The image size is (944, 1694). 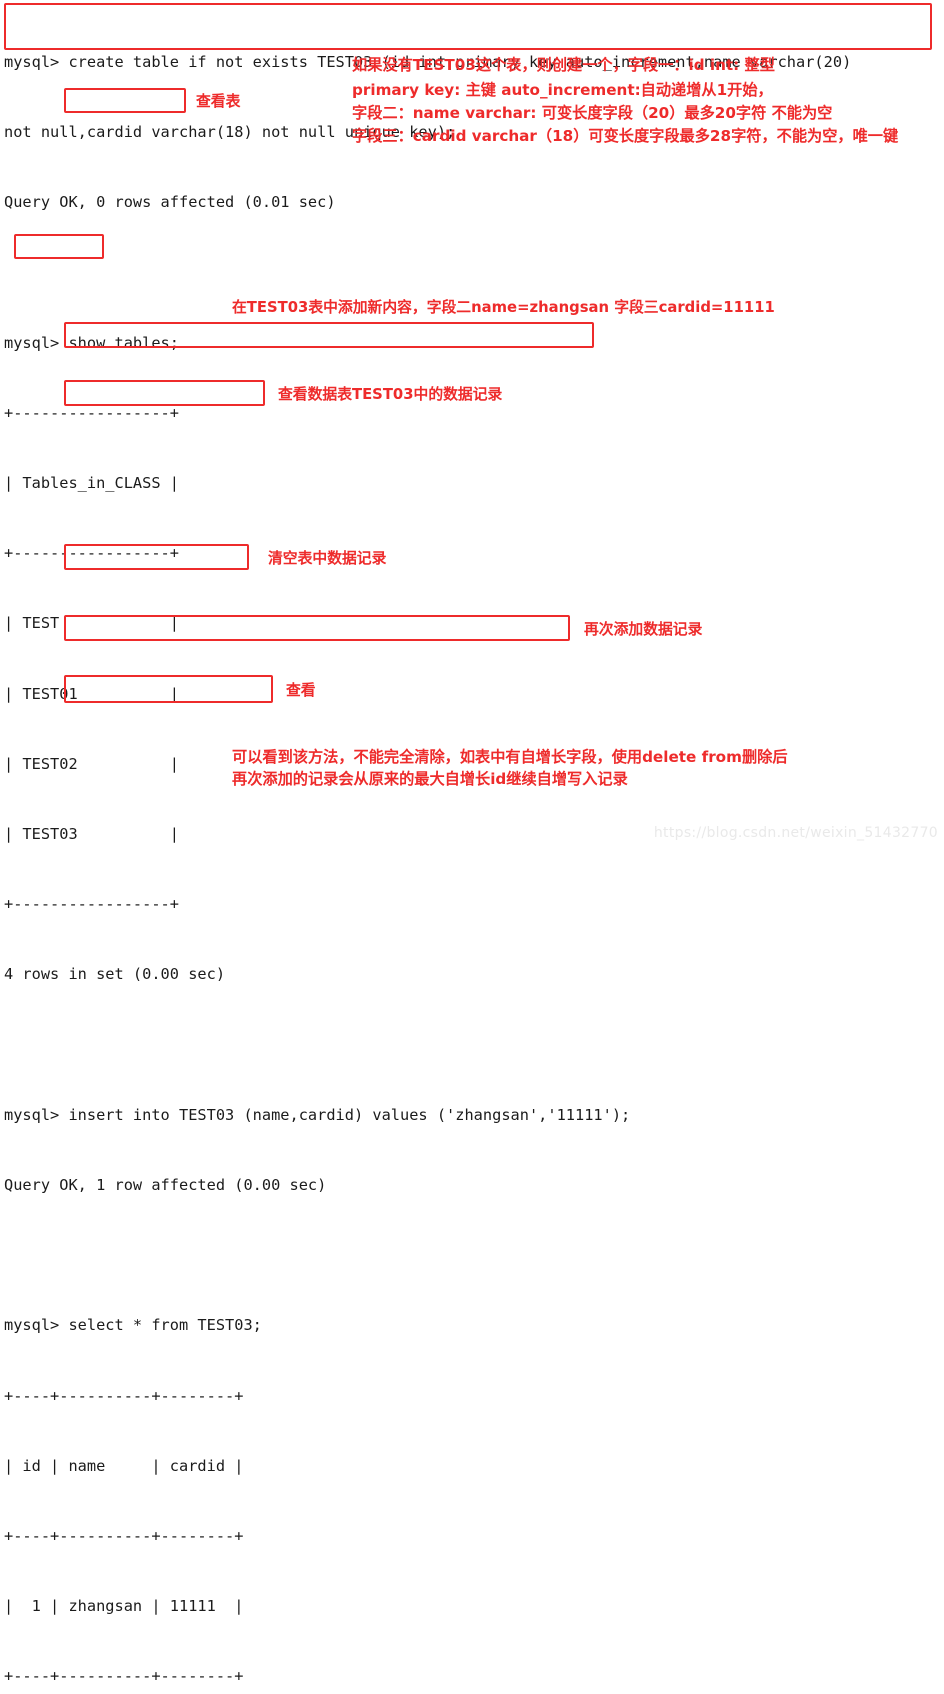 What do you see at coordinates (91, 763) in the screenshot?
I see `terminal-line: | TEST02 |` at bounding box center [91, 763].